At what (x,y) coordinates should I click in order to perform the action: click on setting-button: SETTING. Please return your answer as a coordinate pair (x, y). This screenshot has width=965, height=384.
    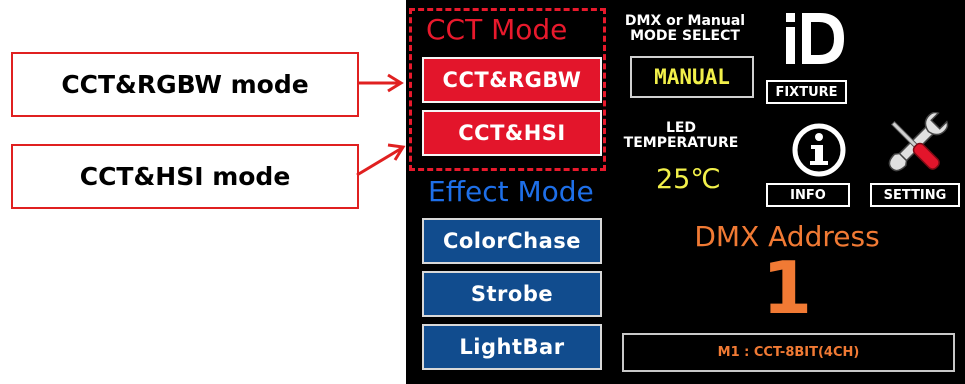
    Looking at the image, I should click on (915, 195).